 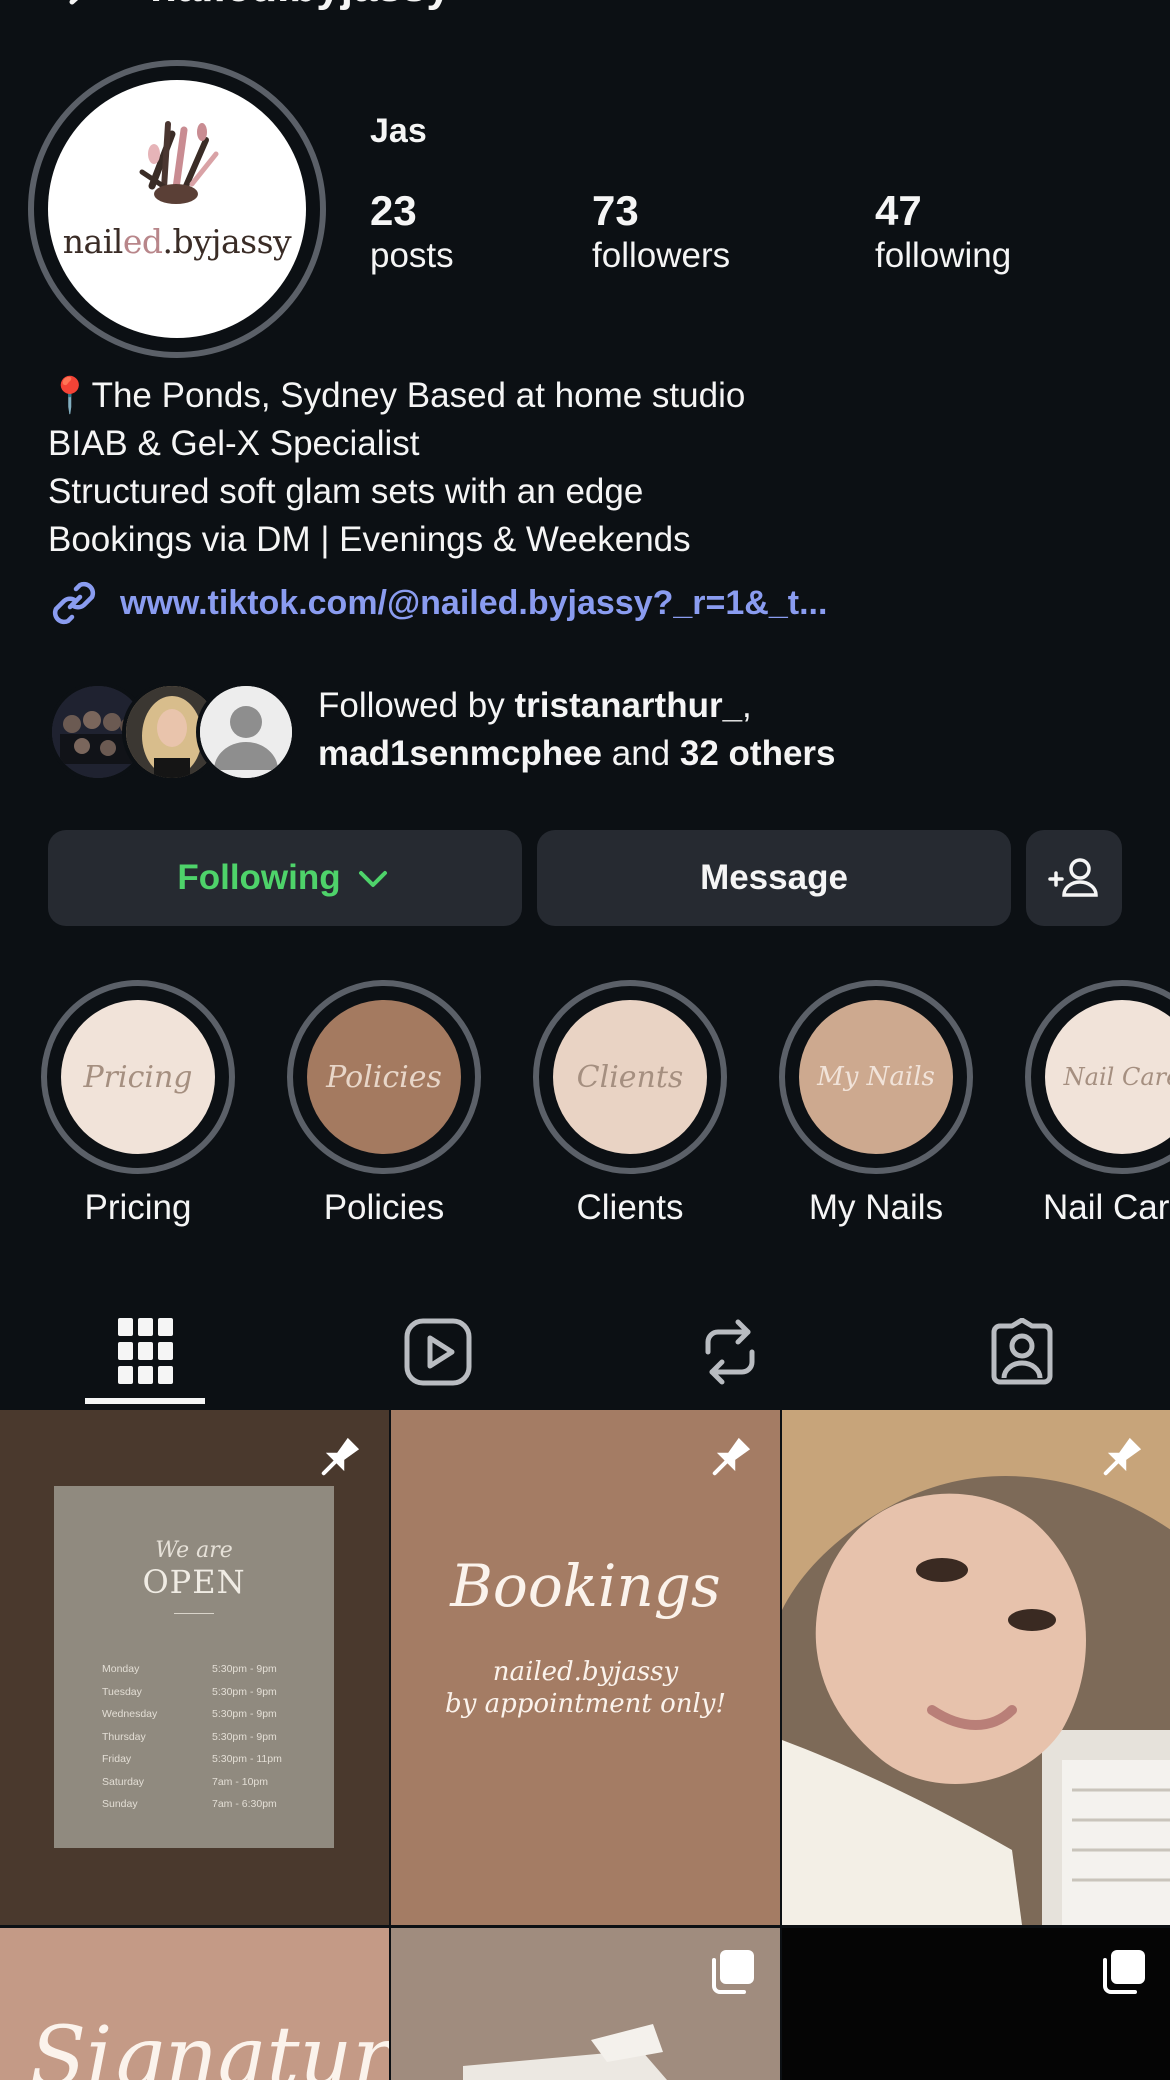 I want to click on highlight-label: Policies, so click(x=384, y=1207).